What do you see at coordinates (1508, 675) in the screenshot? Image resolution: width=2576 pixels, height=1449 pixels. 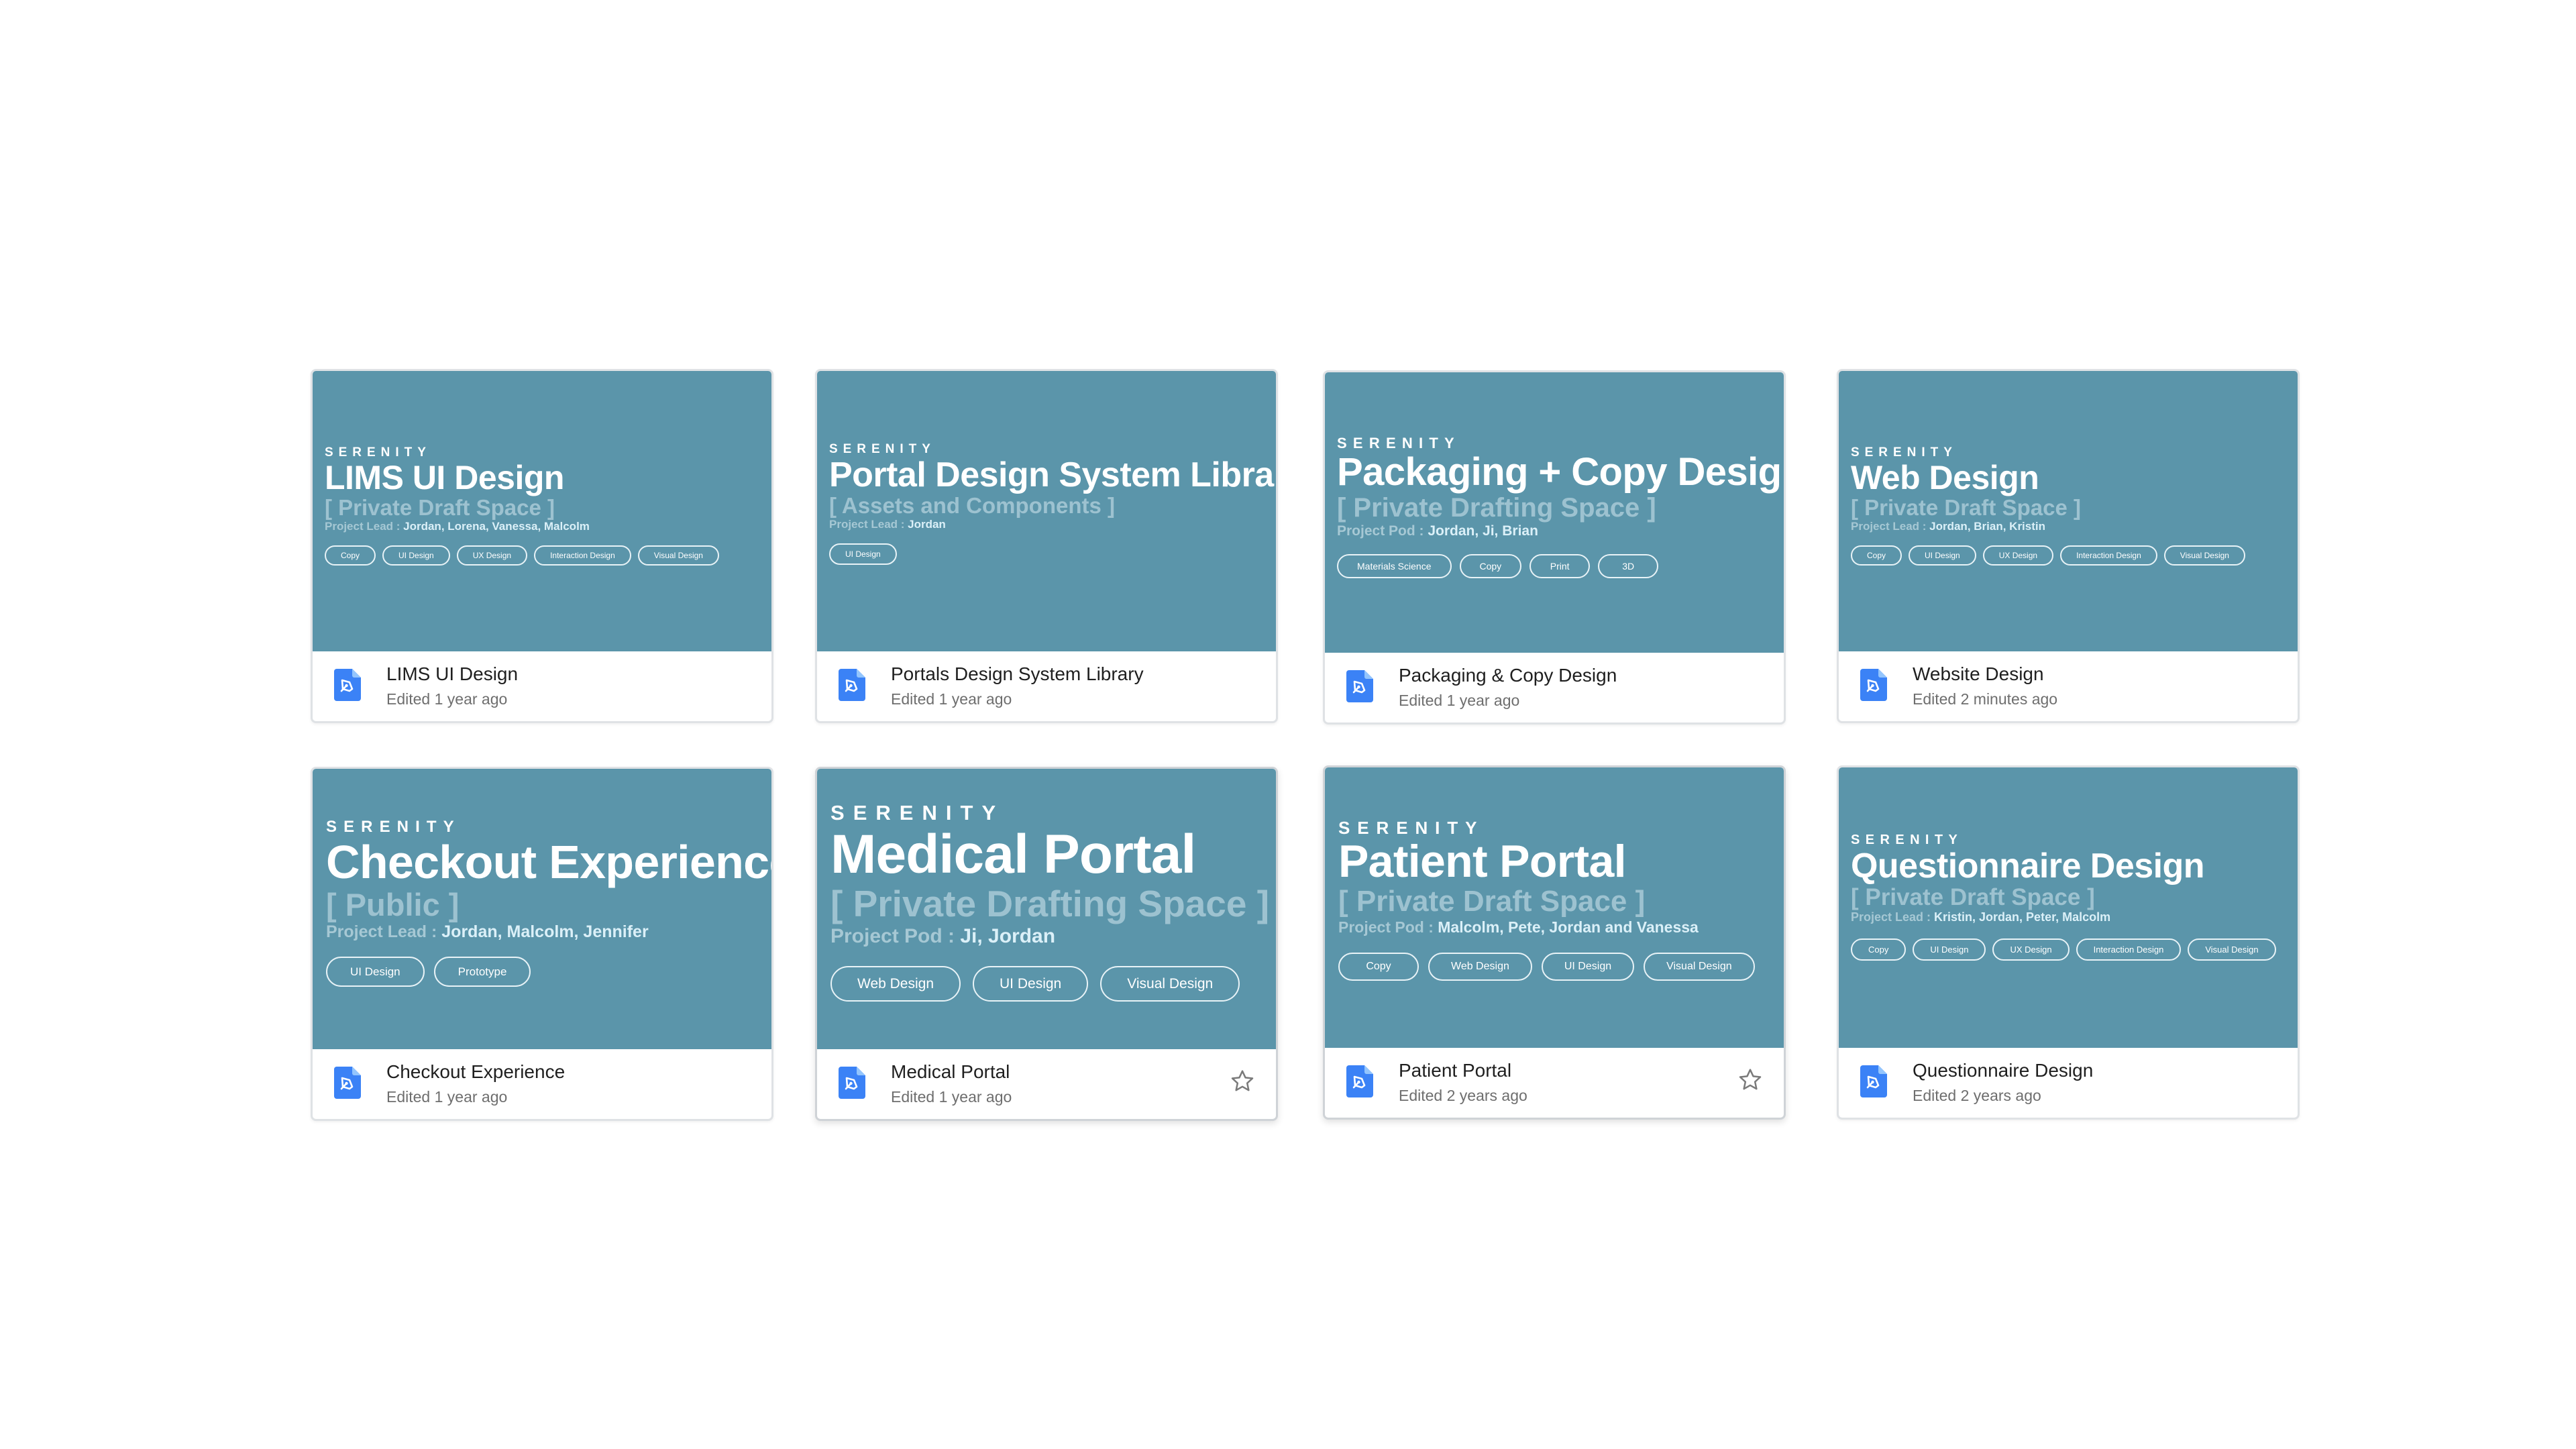 I see `file-name: Packaging & Copy Design` at bounding box center [1508, 675].